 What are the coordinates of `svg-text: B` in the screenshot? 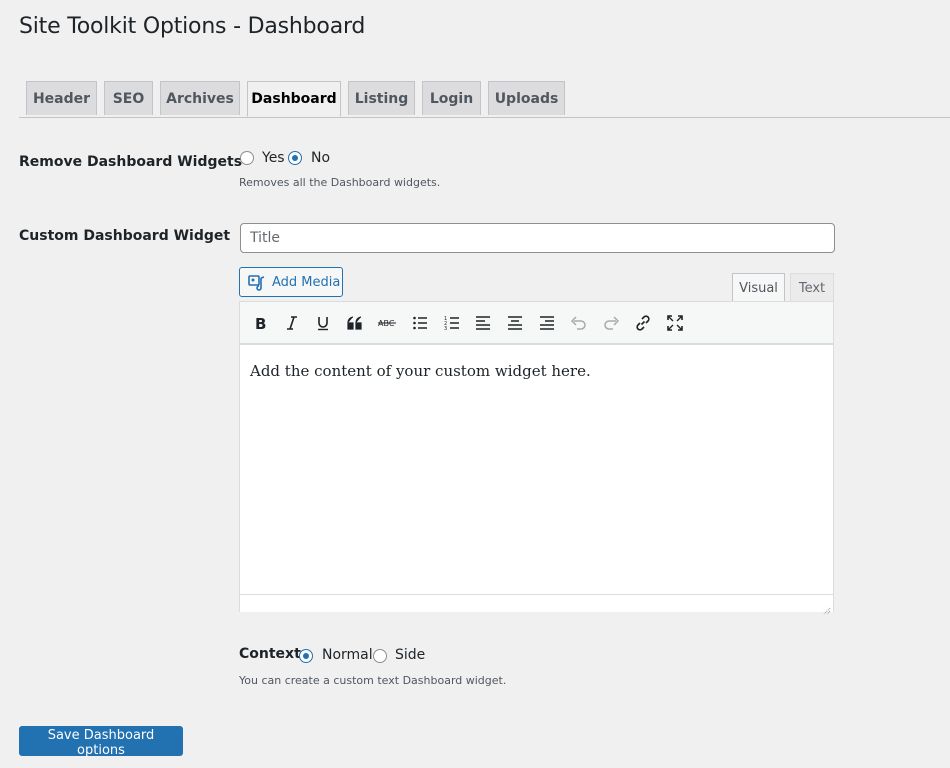 It's located at (260, 323).